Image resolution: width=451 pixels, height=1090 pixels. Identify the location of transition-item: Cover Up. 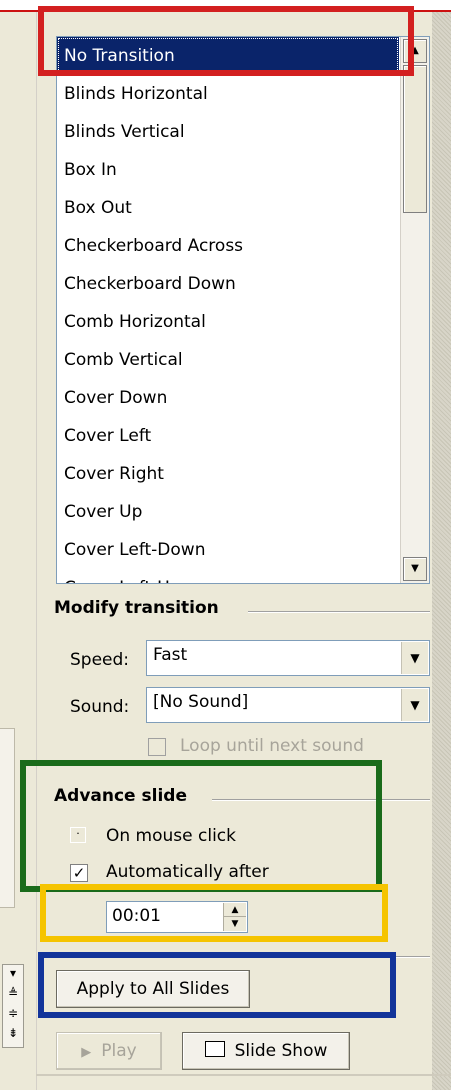
(228, 512).